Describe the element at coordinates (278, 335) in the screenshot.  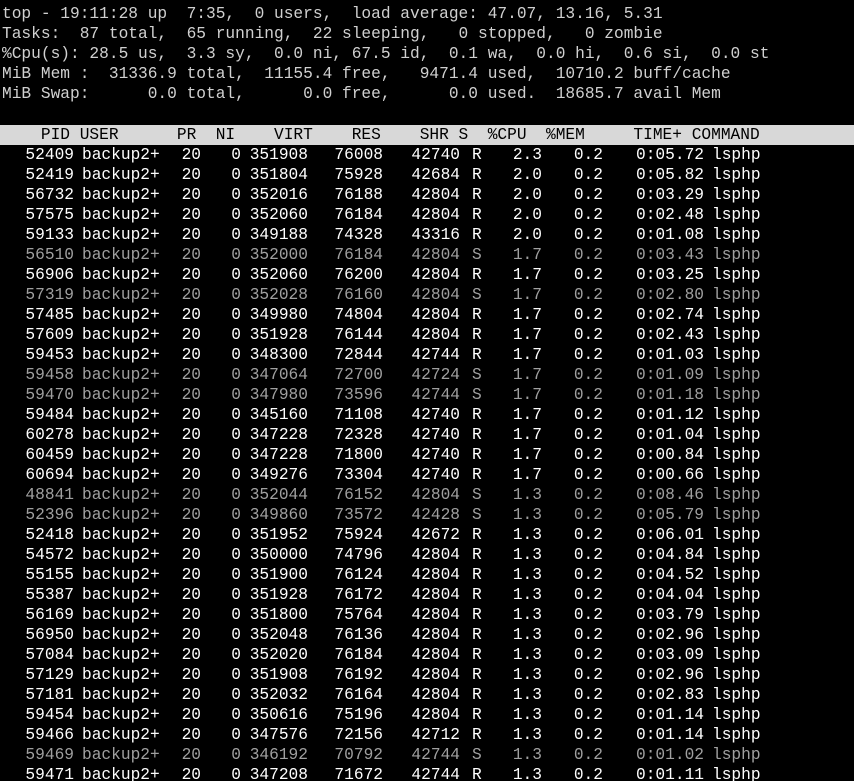
I see `virt-cell: 351928` at that location.